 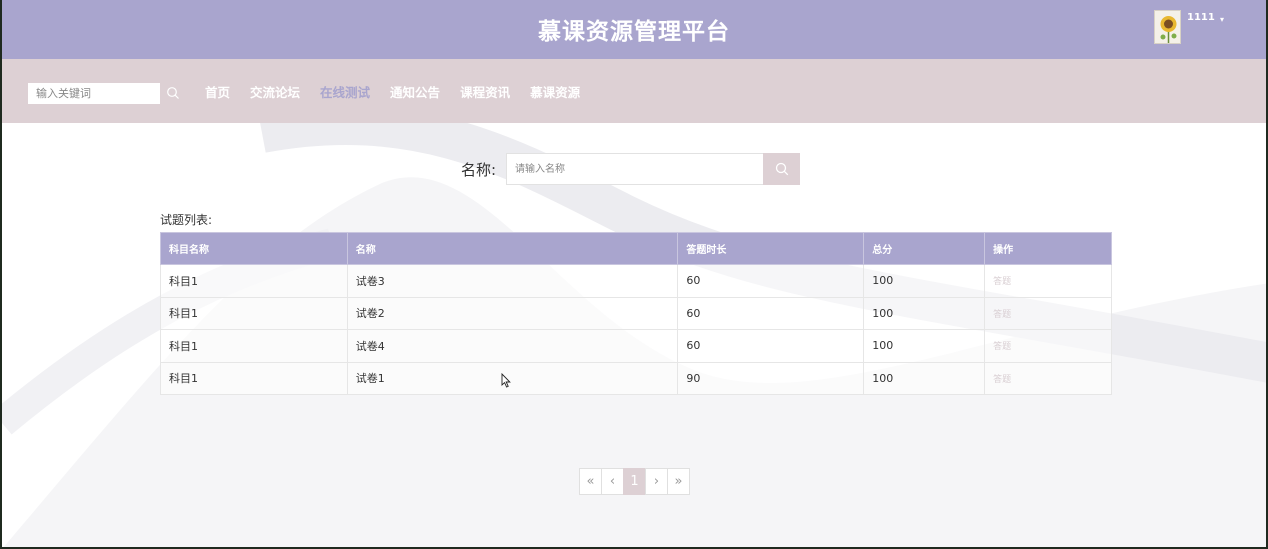 What do you see at coordinates (512, 378) in the screenshot?
I see `cell-name: 试卷1` at bounding box center [512, 378].